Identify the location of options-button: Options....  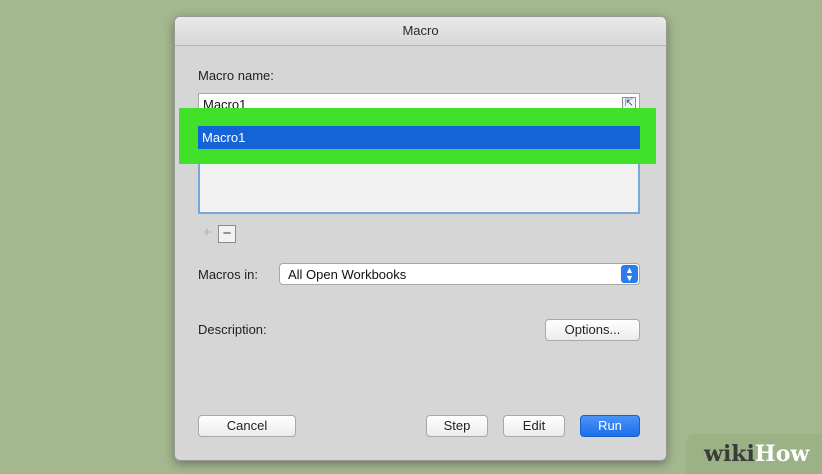
(592, 330).